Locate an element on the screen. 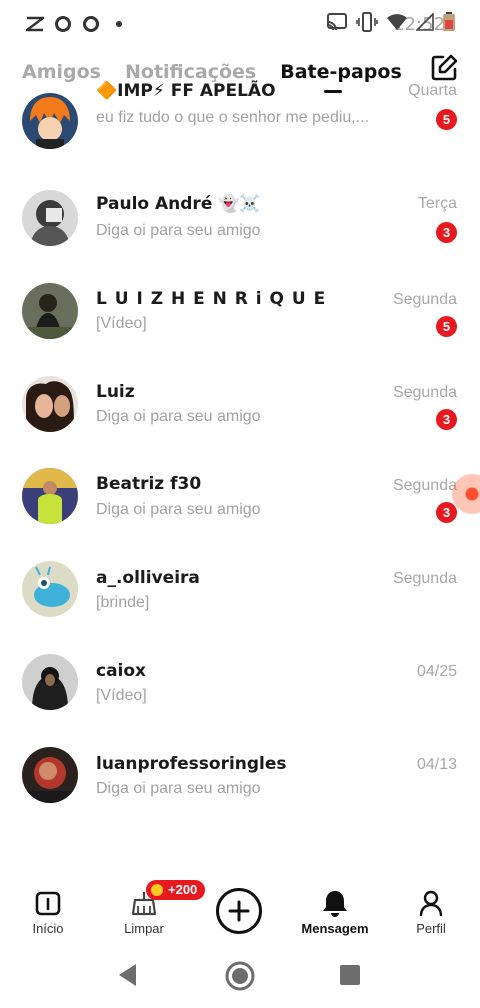 The width and height of the screenshot is (480, 1008). chat-item: Luiz Diga oi para seu amigo Segunda 3 is located at coordinates (240, 404).